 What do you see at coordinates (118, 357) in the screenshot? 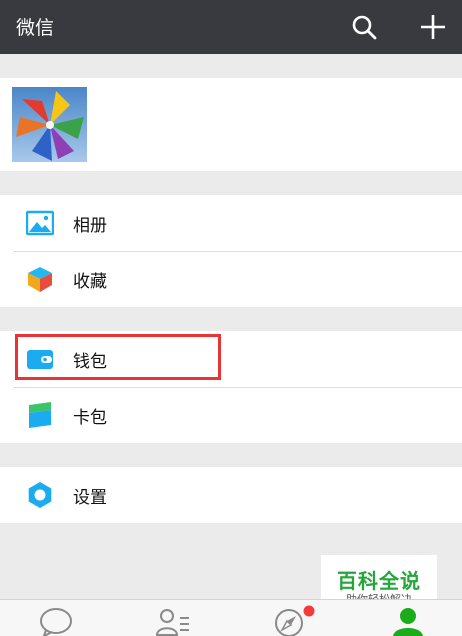
I see `wallet-highlight-box` at bounding box center [118, 357].